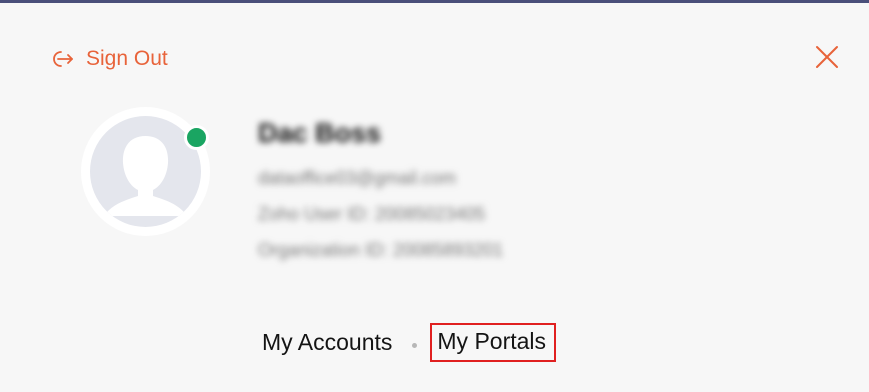  I want to click on avatar, so click(145, 171).